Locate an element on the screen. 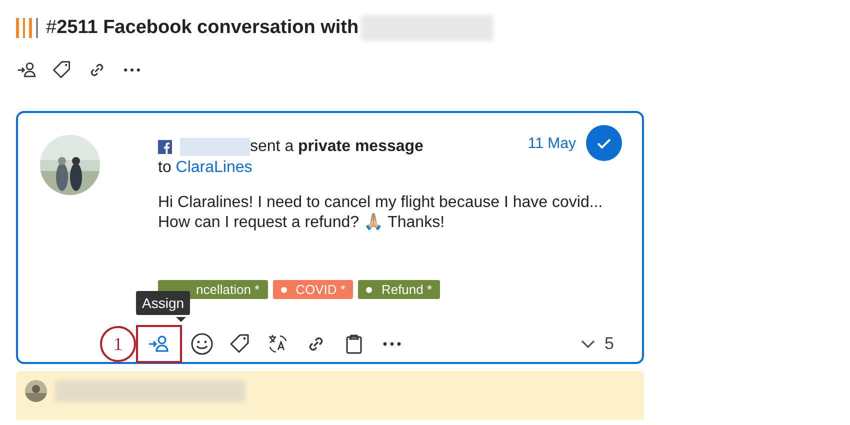  topic-tag: Refund * is located at coordinates (399, 289).